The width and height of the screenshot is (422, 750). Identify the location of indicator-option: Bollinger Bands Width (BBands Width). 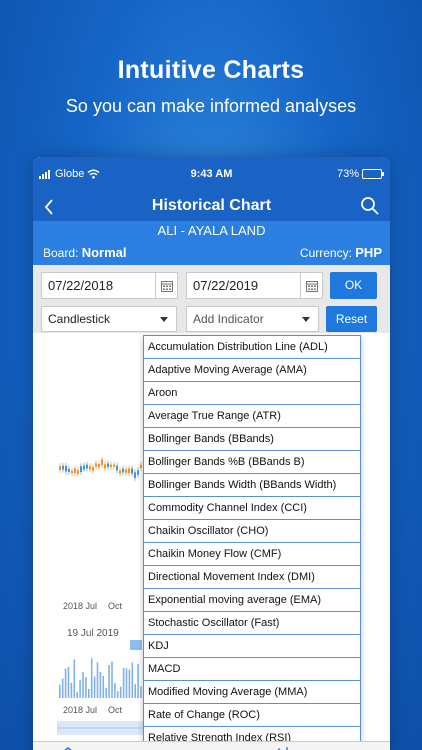
(252, 485).